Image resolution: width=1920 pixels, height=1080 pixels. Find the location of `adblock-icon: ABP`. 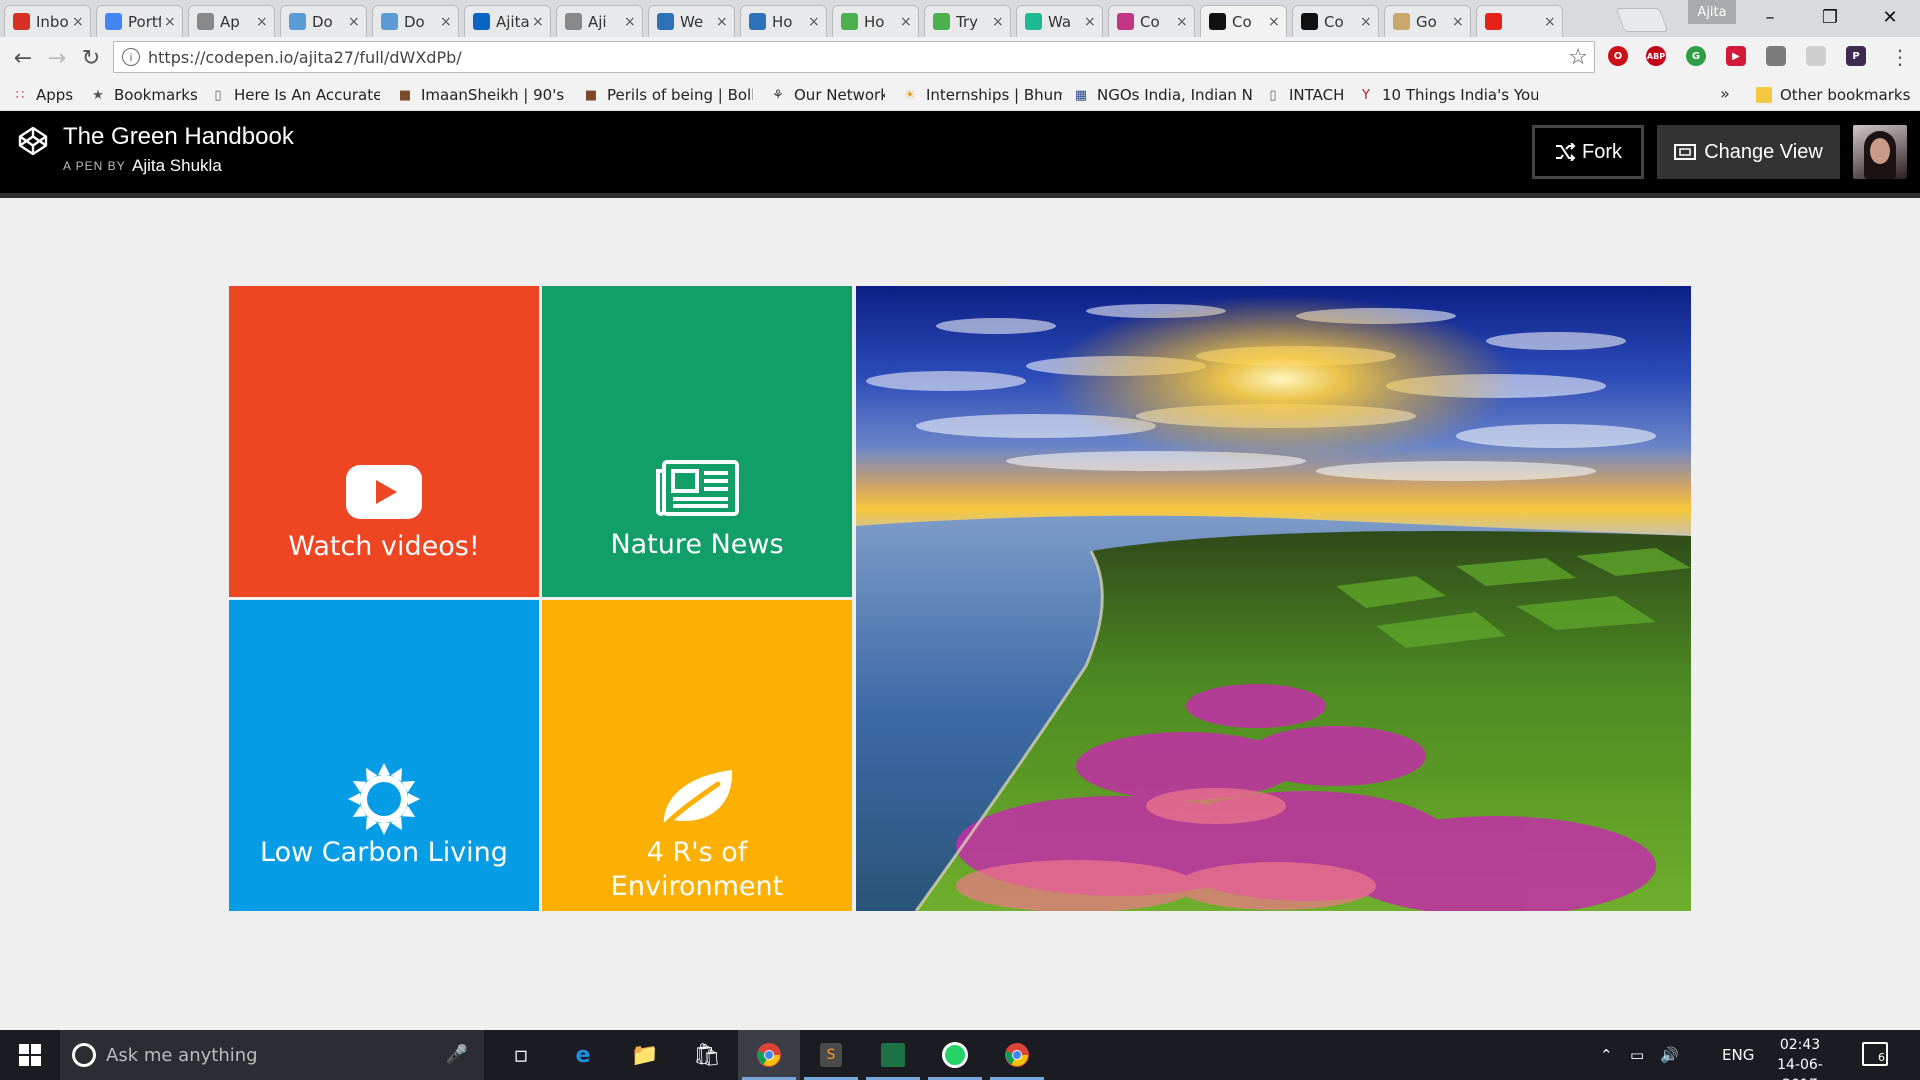

adblock-icon: ABP is located at coordinates (1656, 56).